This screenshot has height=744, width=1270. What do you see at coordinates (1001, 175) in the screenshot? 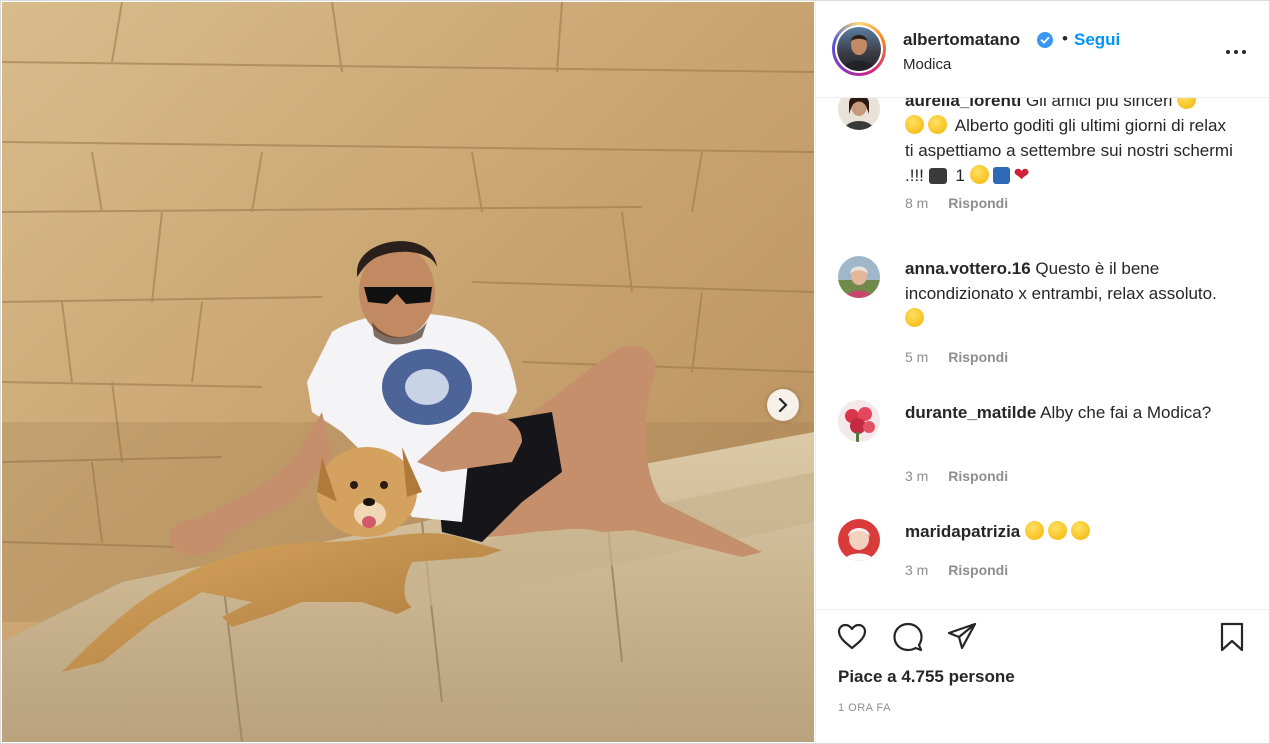
I see `top-emoji-icon` at bounding box center [1001, 175].